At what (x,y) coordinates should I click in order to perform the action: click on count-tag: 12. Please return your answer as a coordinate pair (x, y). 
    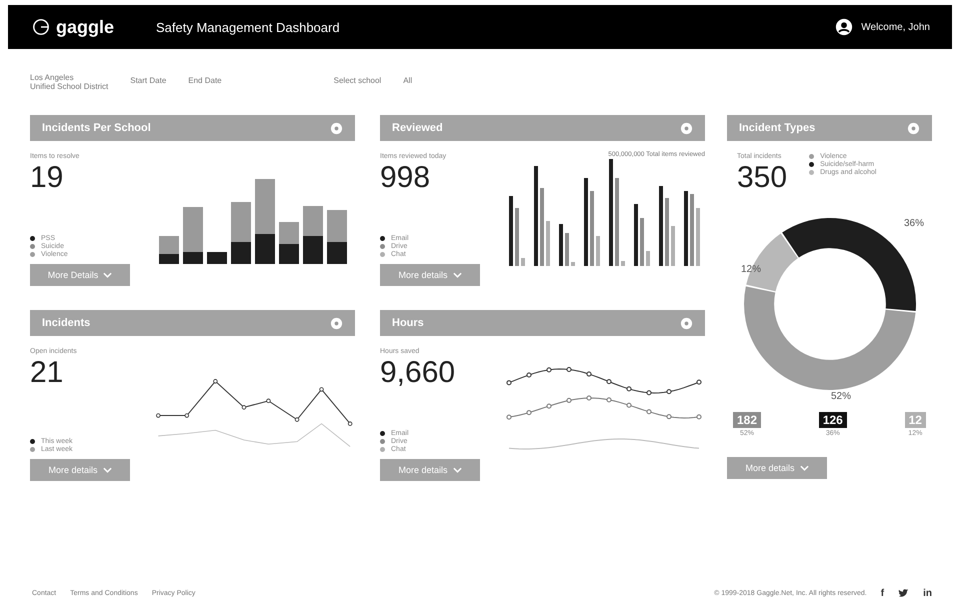
    Looking at the image, I should click on (915, 420).